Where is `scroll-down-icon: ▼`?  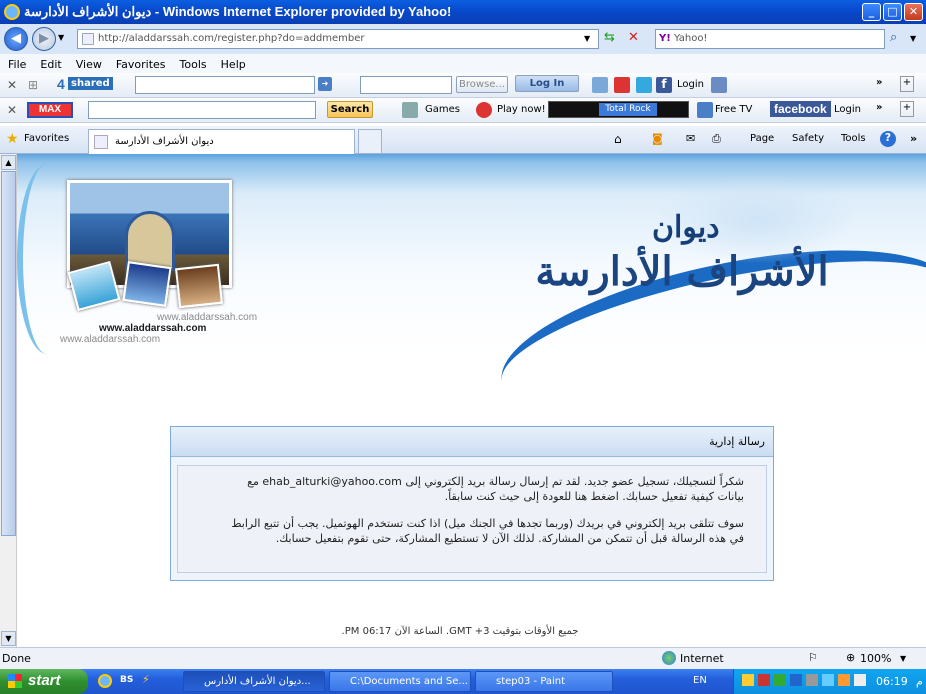 scroll-down-icon: ▼ is located at coordinates (8, 638).